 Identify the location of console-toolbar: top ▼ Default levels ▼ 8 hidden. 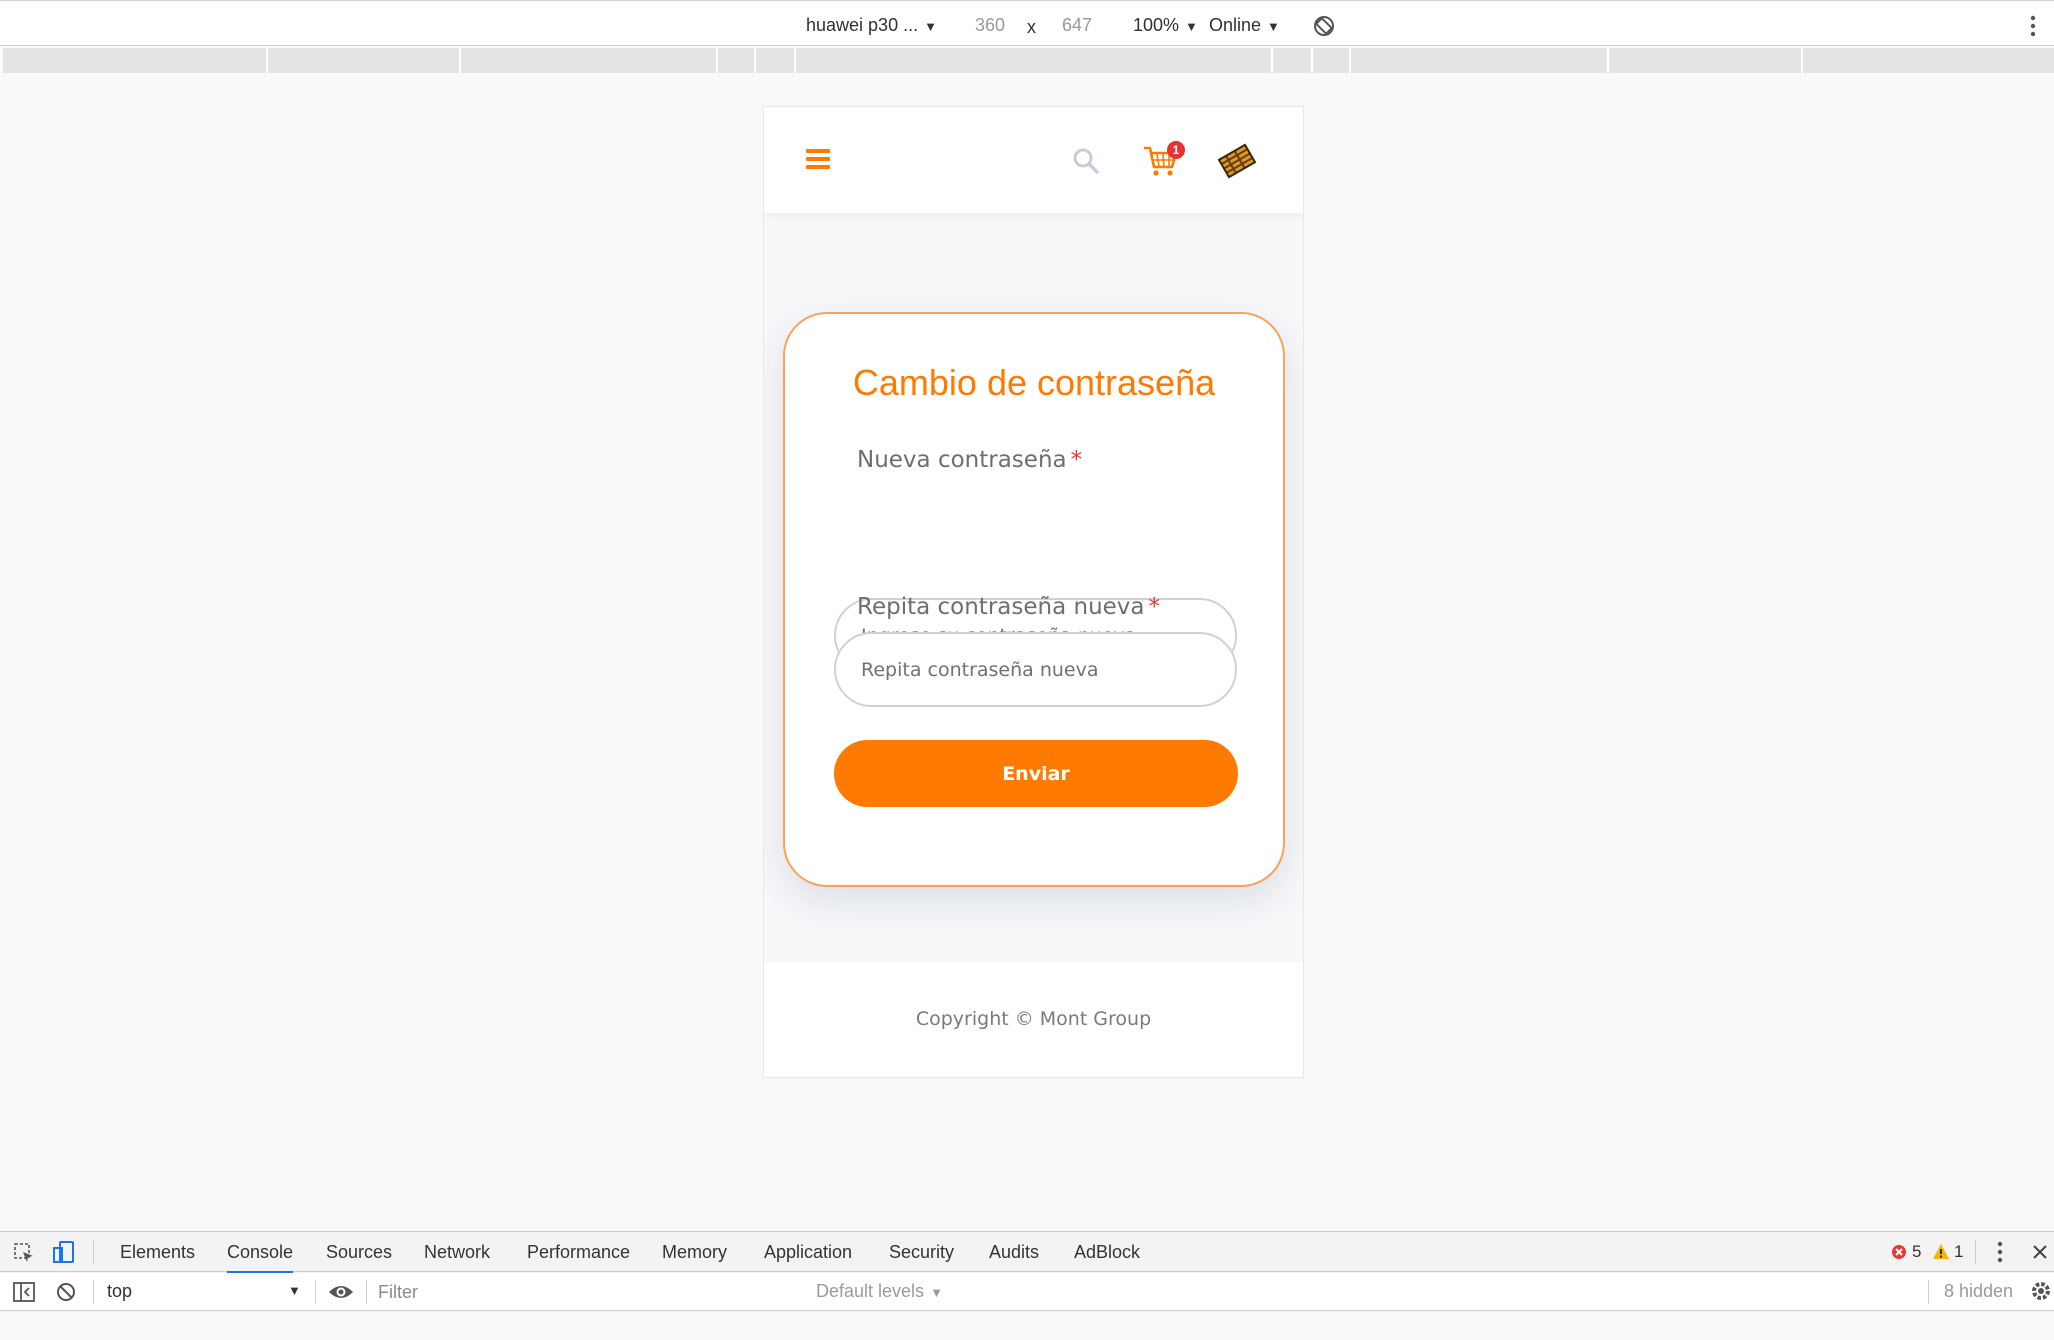
(1027, 1292).